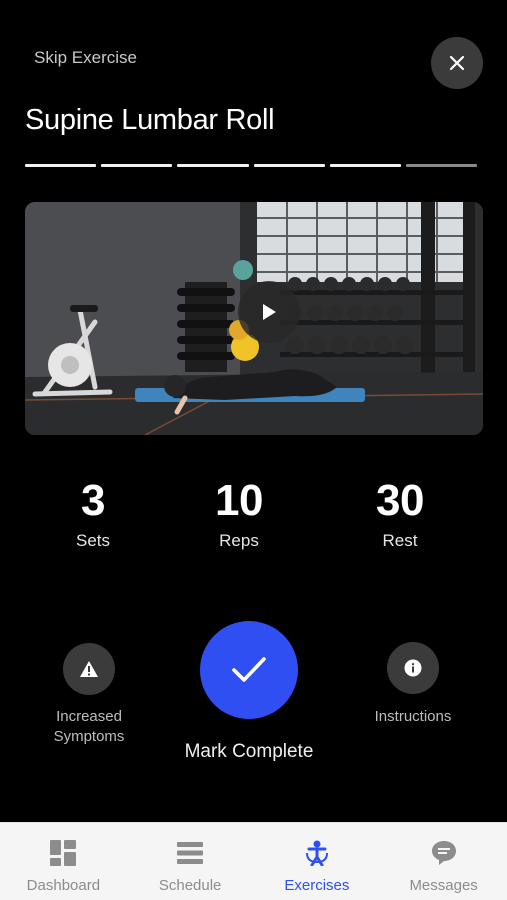  I want to click on stat-rest: 30 Rest, so click(400, 514).